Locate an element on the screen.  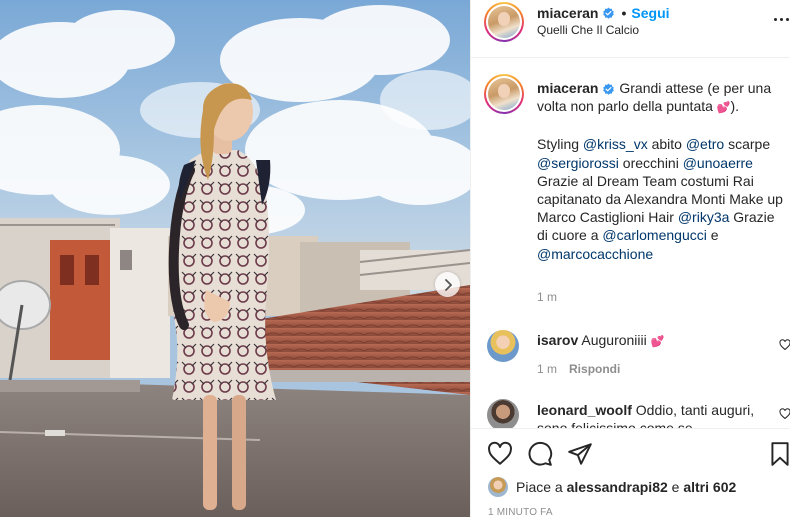
caption-author-avatar is located at coordinates (504, 94).